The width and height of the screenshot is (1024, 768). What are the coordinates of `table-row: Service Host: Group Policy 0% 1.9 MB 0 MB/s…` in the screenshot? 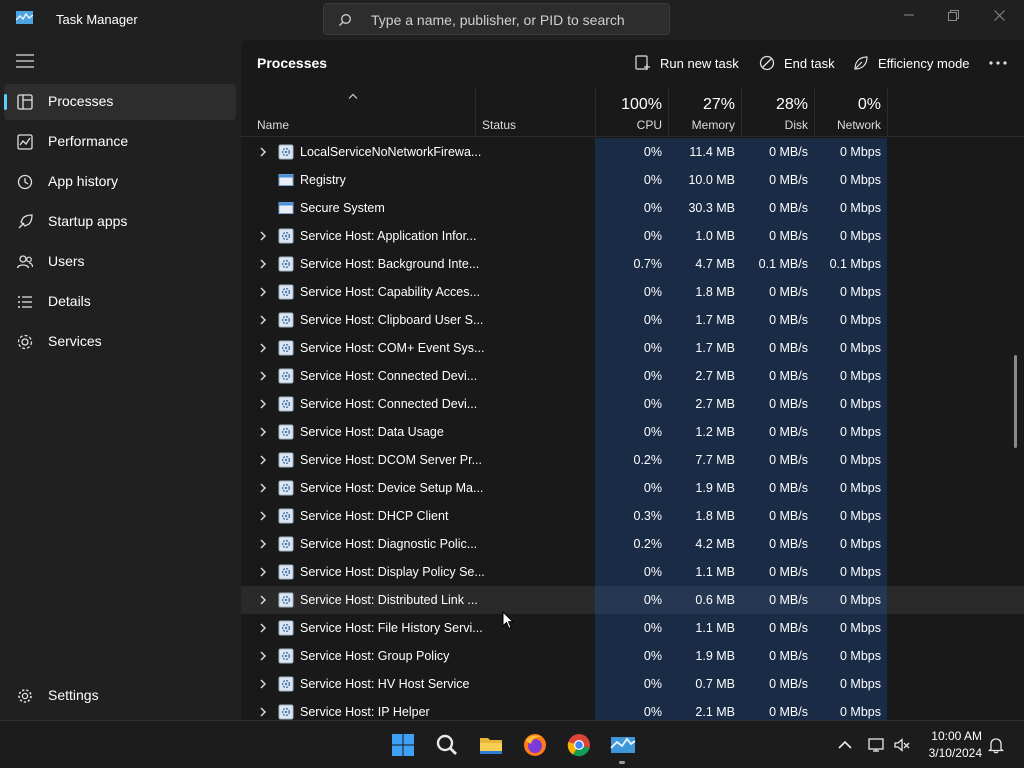 It's located at (632, 656).